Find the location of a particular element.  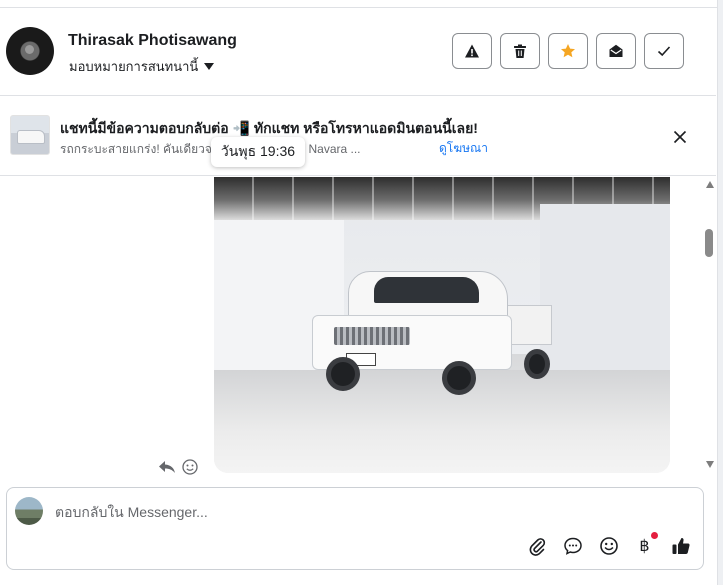

scroll-down-arrow-icon is located at coordinates (710, 464).